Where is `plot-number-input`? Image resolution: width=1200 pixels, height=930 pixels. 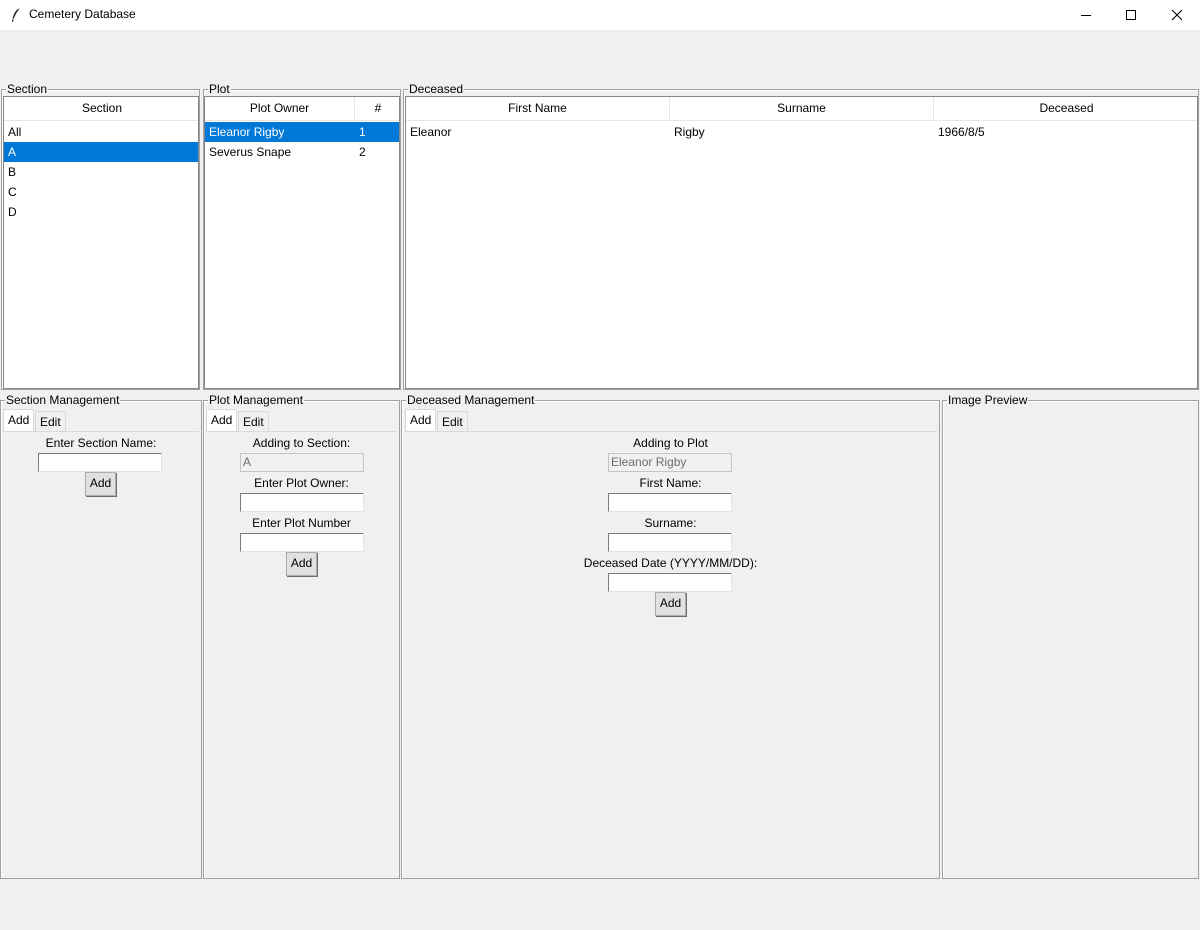
plot-number-input is located at coordinates (302, 542).